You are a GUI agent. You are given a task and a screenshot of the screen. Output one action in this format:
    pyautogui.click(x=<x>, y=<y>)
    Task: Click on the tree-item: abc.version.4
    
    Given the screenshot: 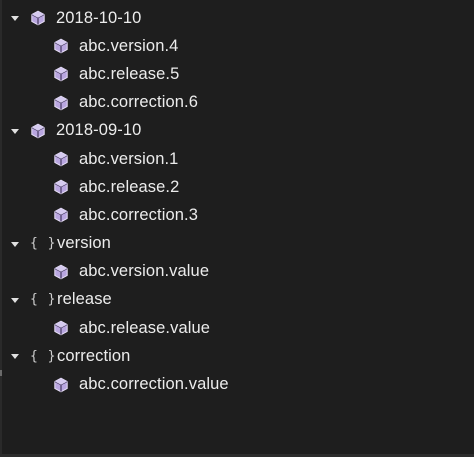 What is the action you would take?
    pyautogui.click(x=237, y=46)
    